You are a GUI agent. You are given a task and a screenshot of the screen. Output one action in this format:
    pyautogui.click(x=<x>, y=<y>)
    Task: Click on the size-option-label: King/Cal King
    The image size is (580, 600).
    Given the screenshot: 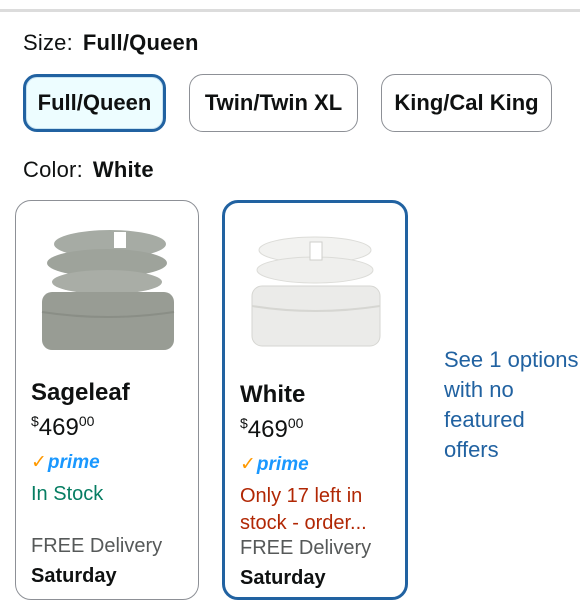 What is the action you would take?
    pyautogui.click(x=466, y=102)
    